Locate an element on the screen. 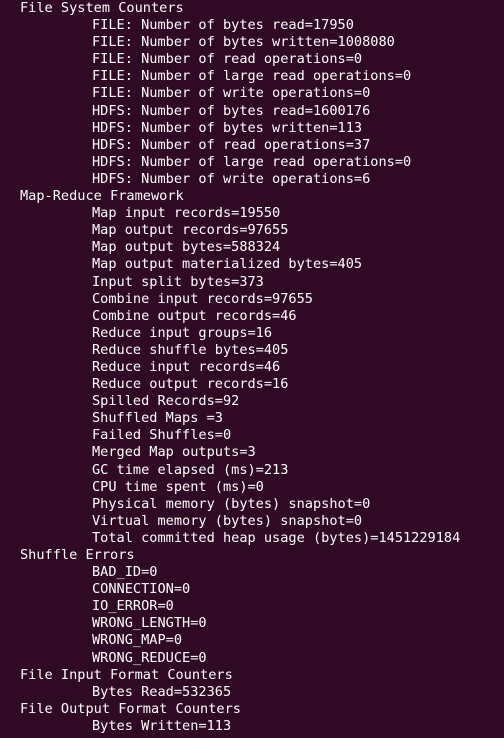 Image resolution: width=504 pixels, height=738 pixels. counter-line: Spilled Records=92 is located at coordinates (166, 401).